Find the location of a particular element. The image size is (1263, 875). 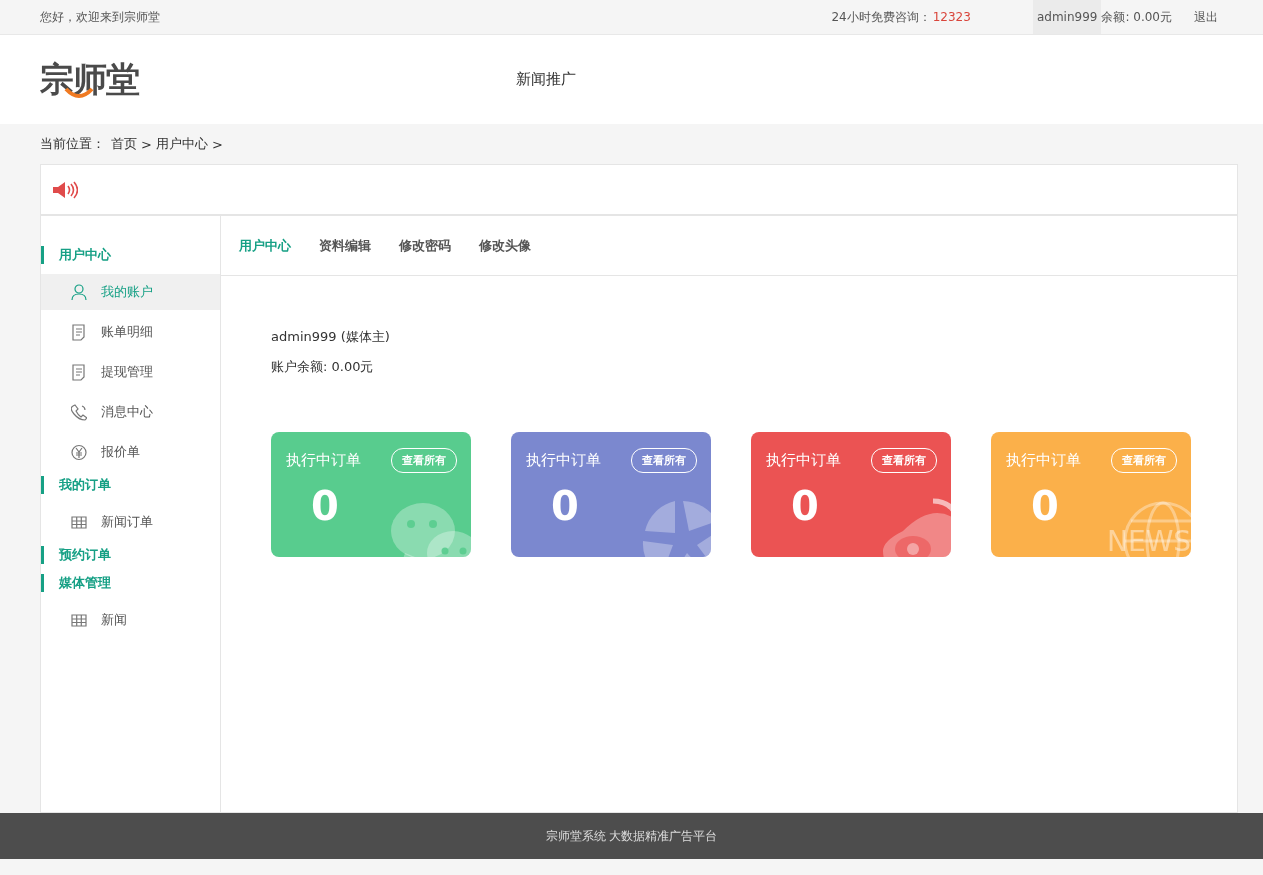

balance-text: 余额: 0.00元 is located at coordinates (1136, 17).